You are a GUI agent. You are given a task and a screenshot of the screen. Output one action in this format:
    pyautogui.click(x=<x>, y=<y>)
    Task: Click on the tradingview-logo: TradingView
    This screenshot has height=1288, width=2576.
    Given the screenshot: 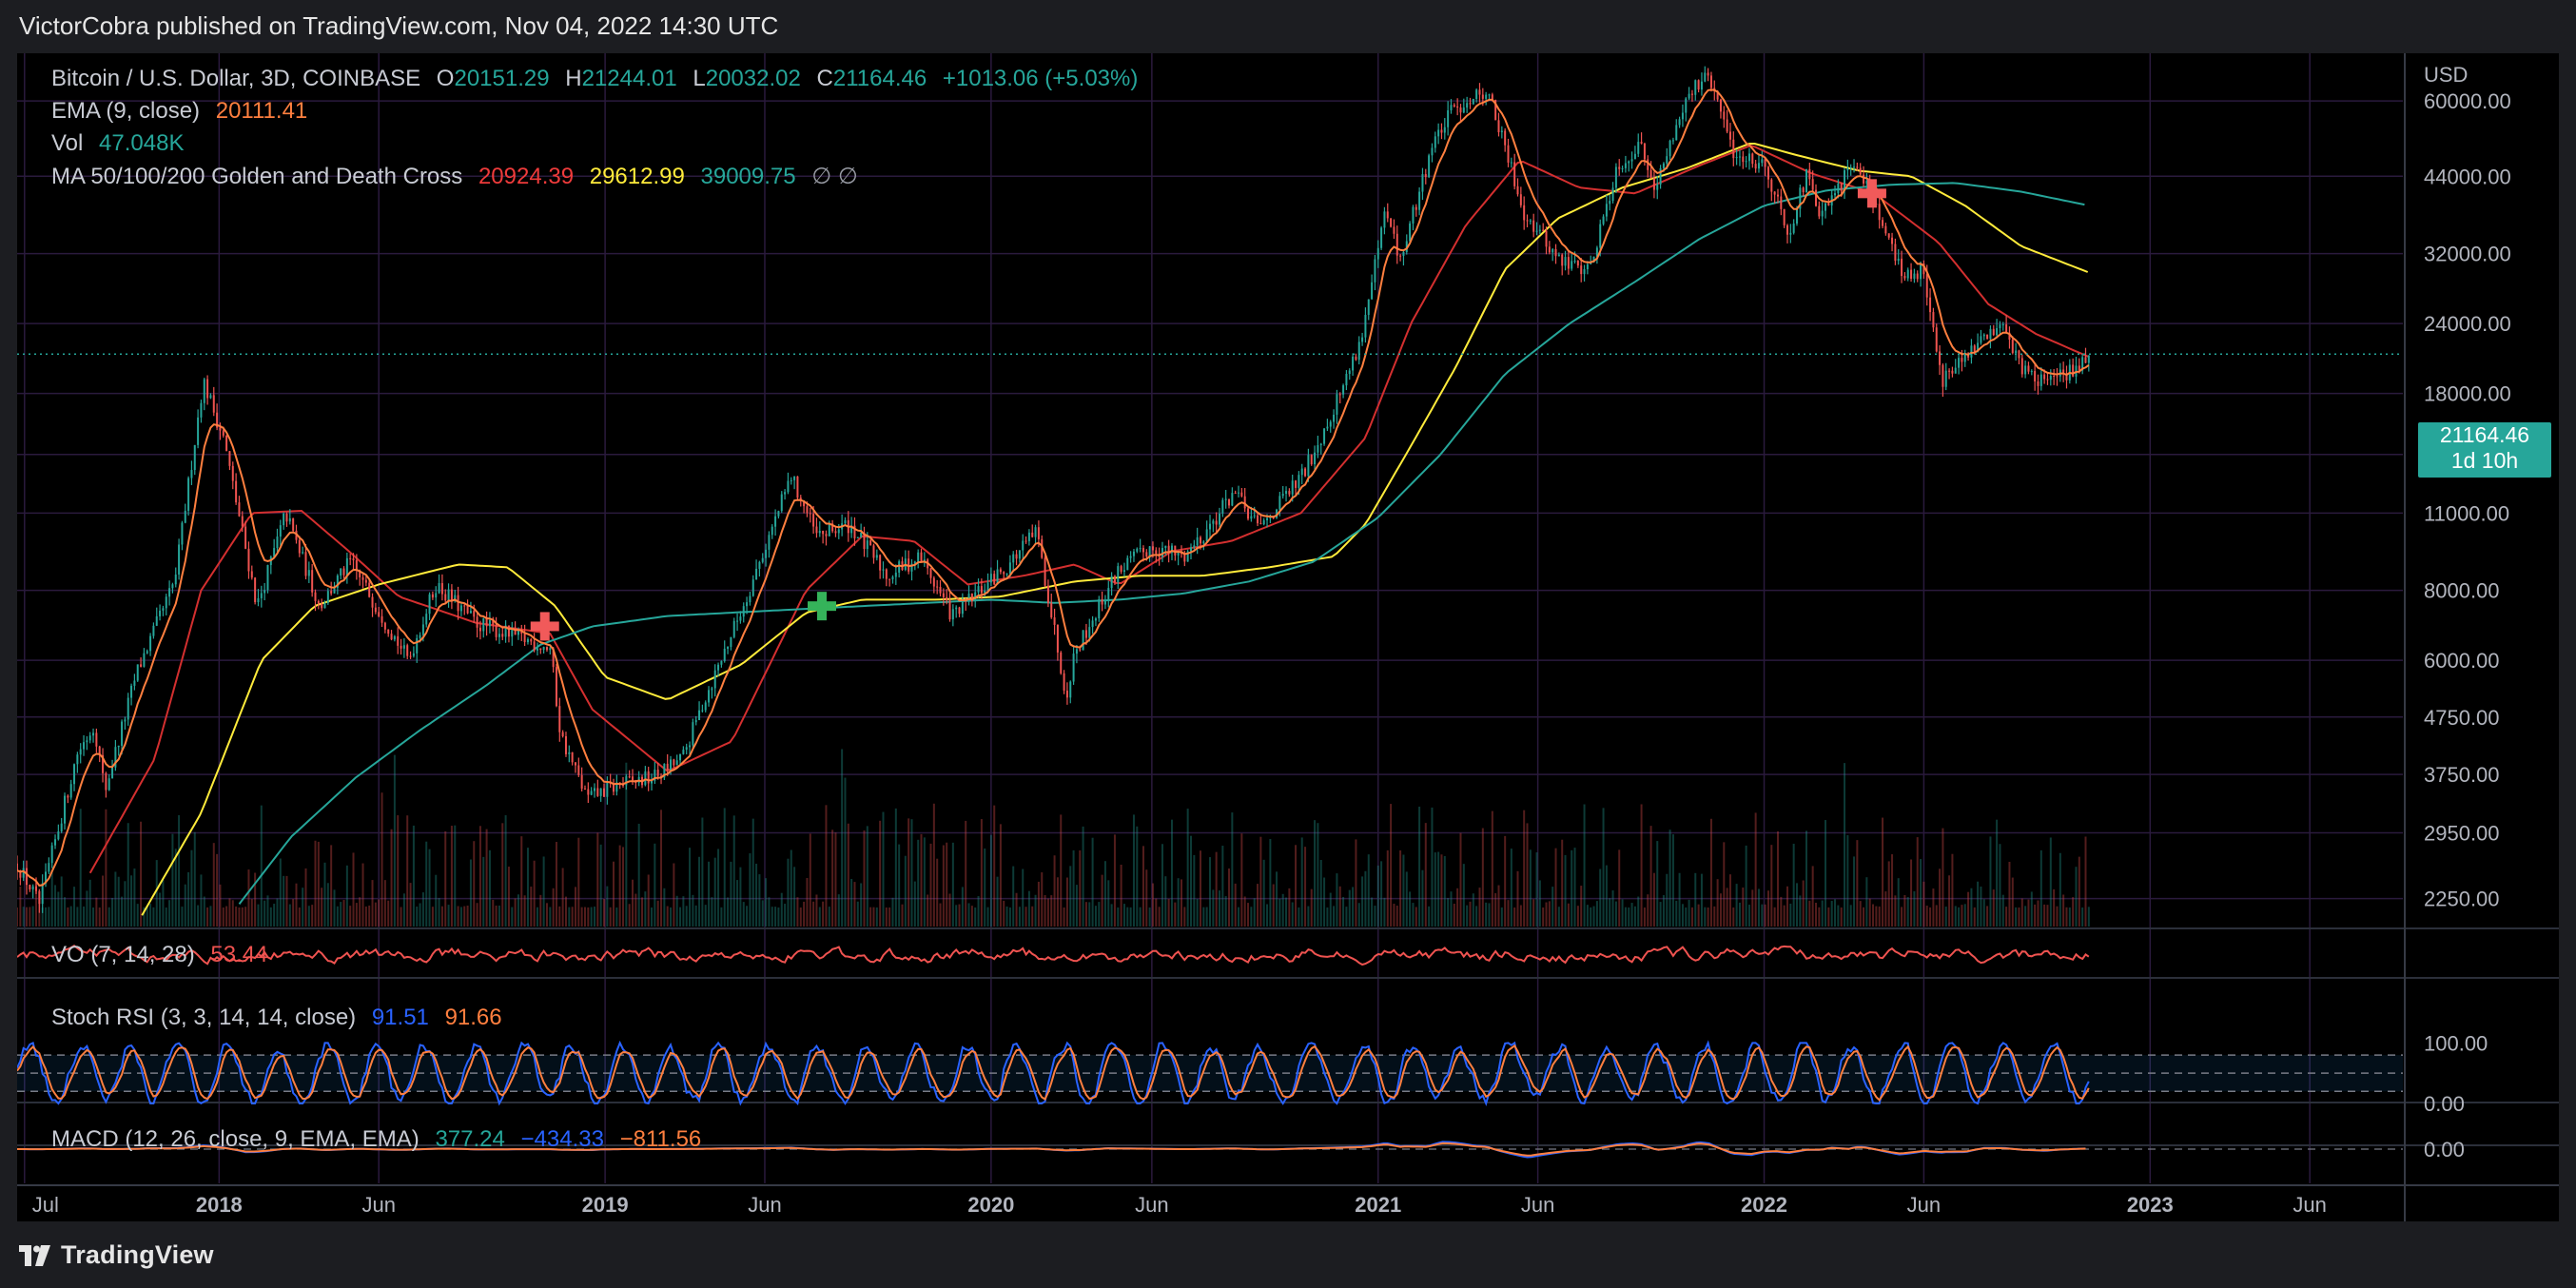 What is the action you would take?
    pyautogui.click(x=117, y=1255)
    